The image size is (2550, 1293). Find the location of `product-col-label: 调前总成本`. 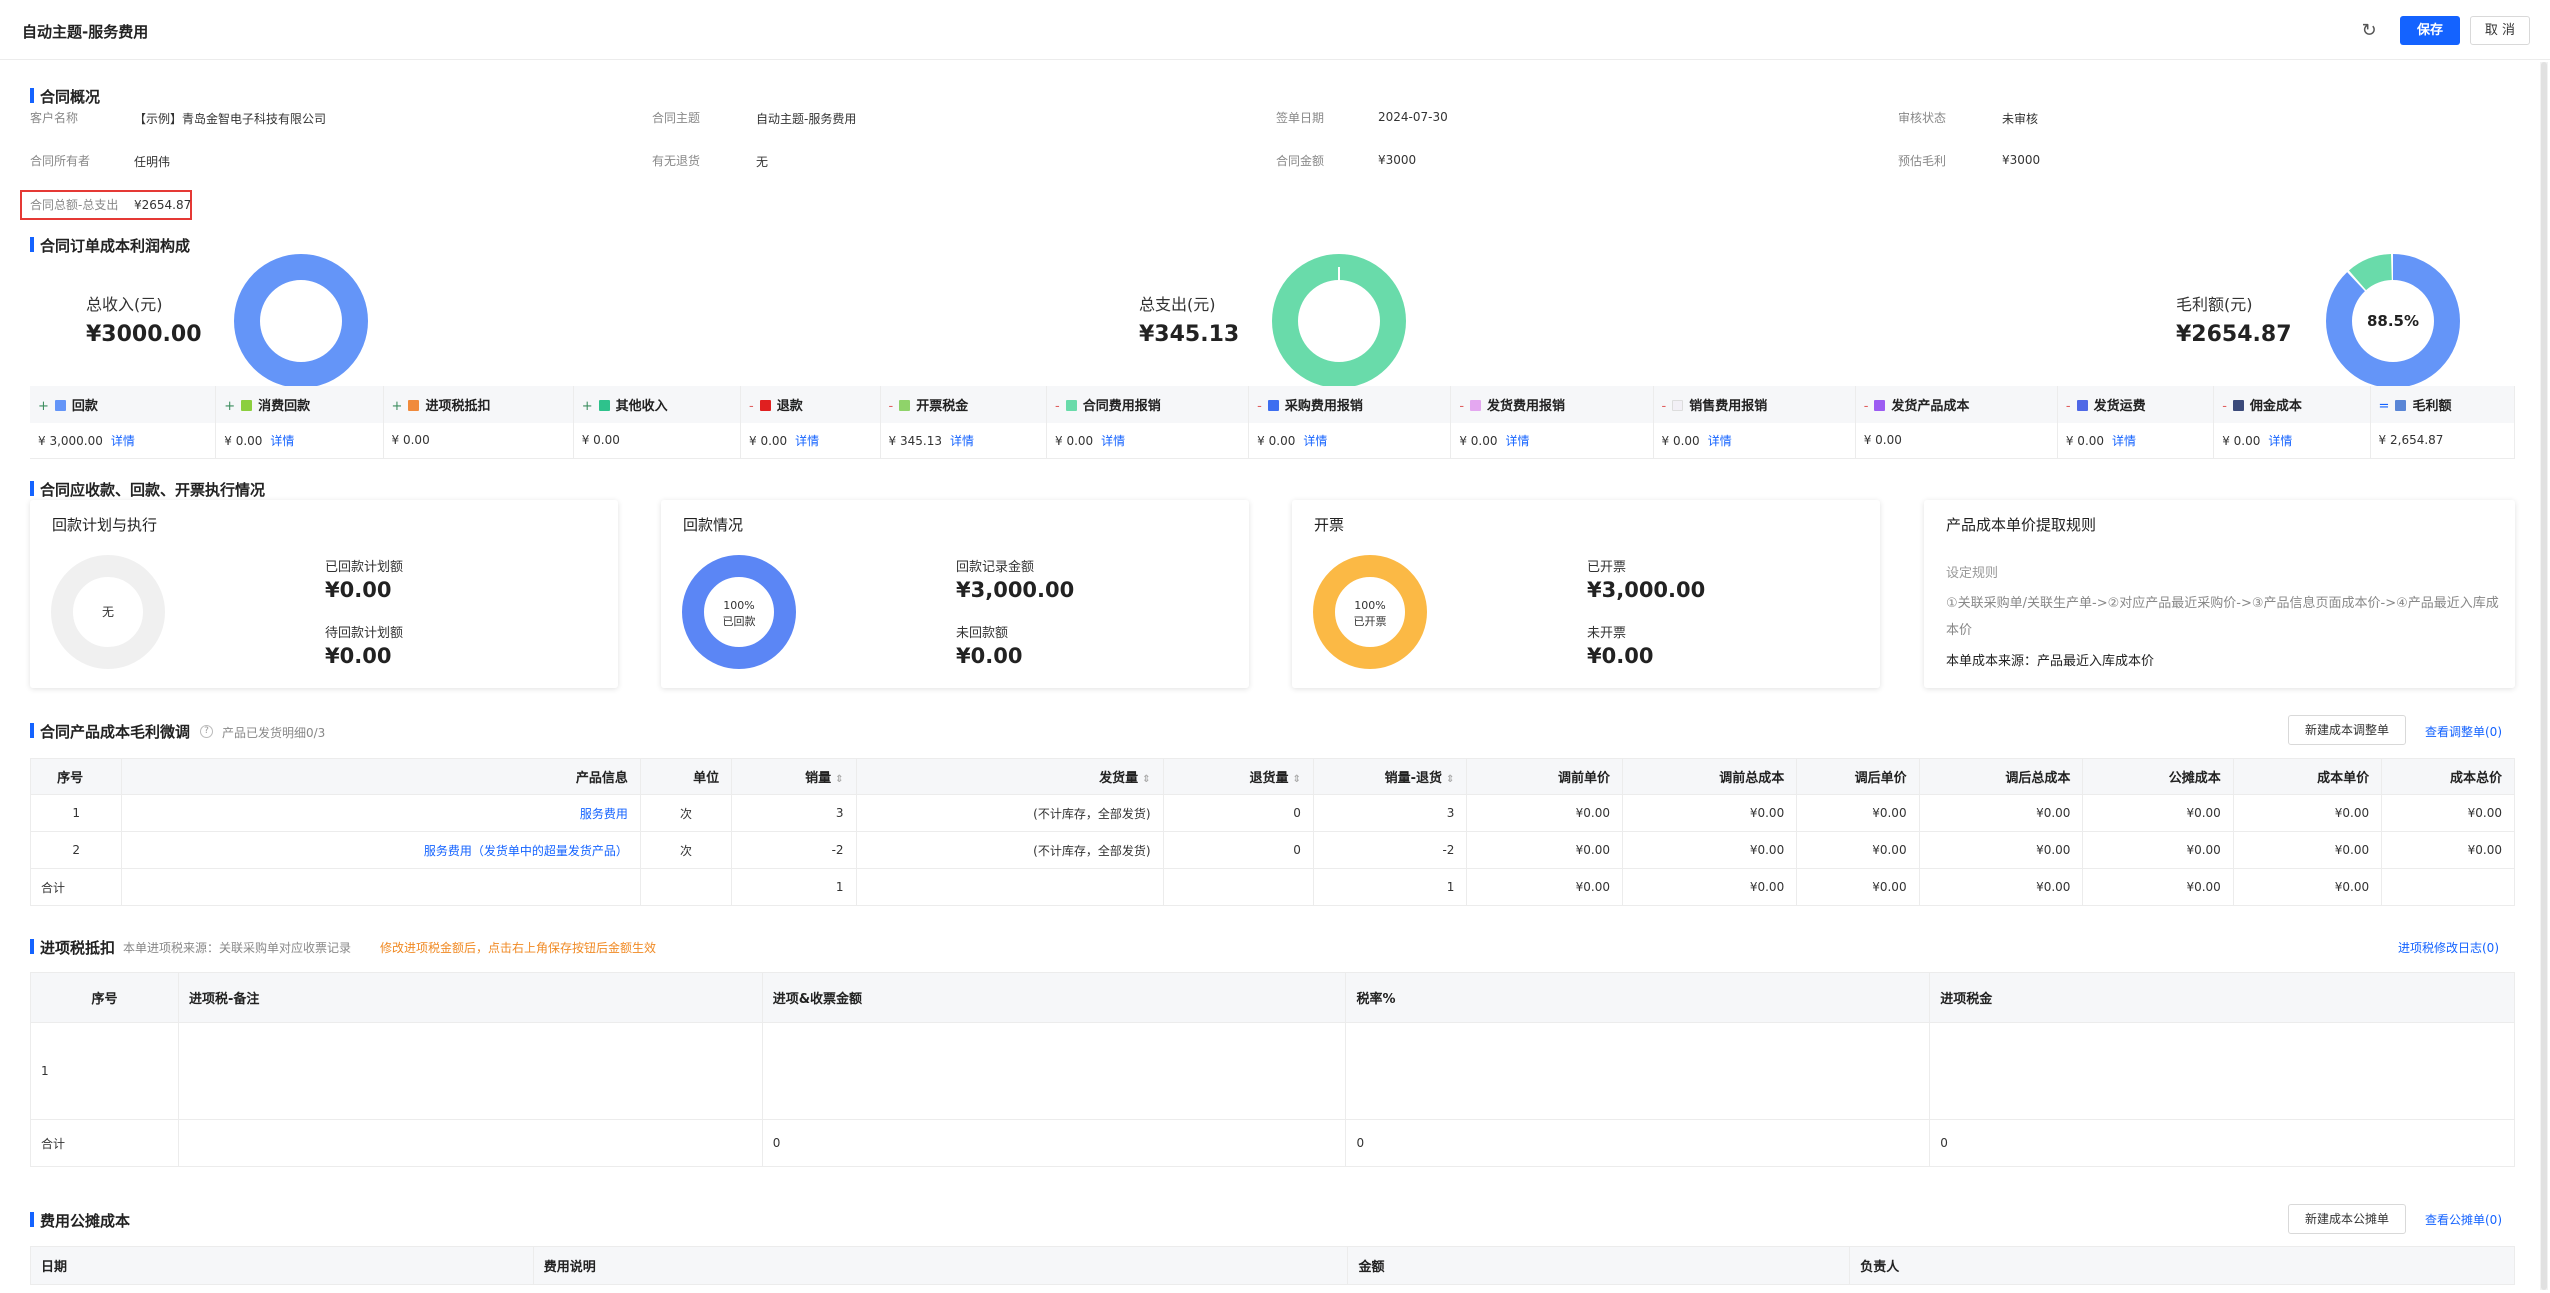

product-col-label: 调前总成本 is located at coordinates (1752, 778).